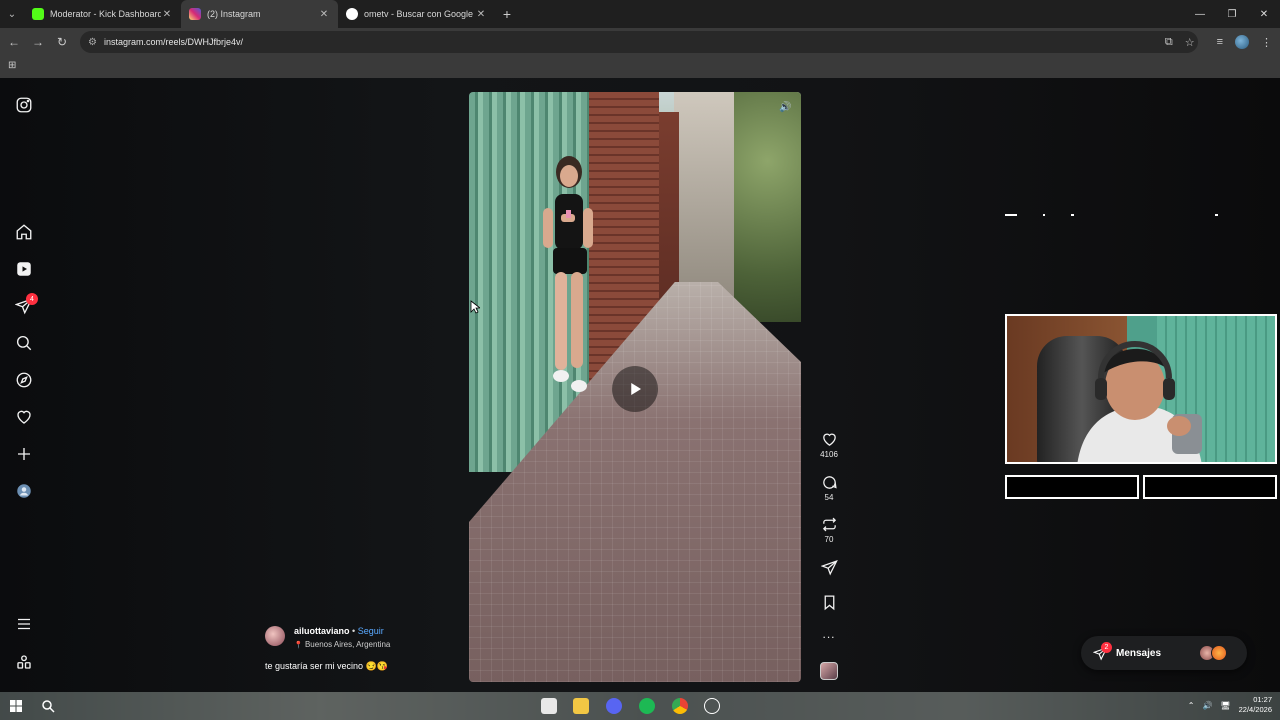  Describe the element at coordinates (13, 66) in the screenshot. I see `apps-grid-icon: ⊞` at that location.